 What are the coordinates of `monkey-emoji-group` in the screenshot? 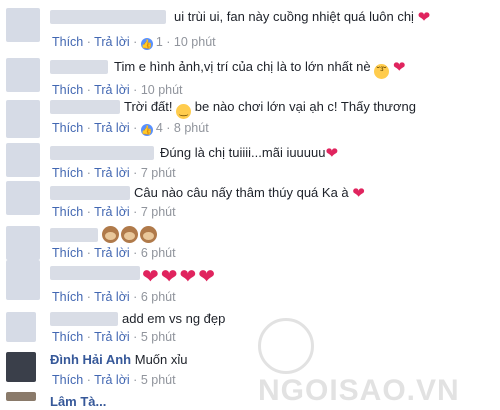 It's located at (130, 237).